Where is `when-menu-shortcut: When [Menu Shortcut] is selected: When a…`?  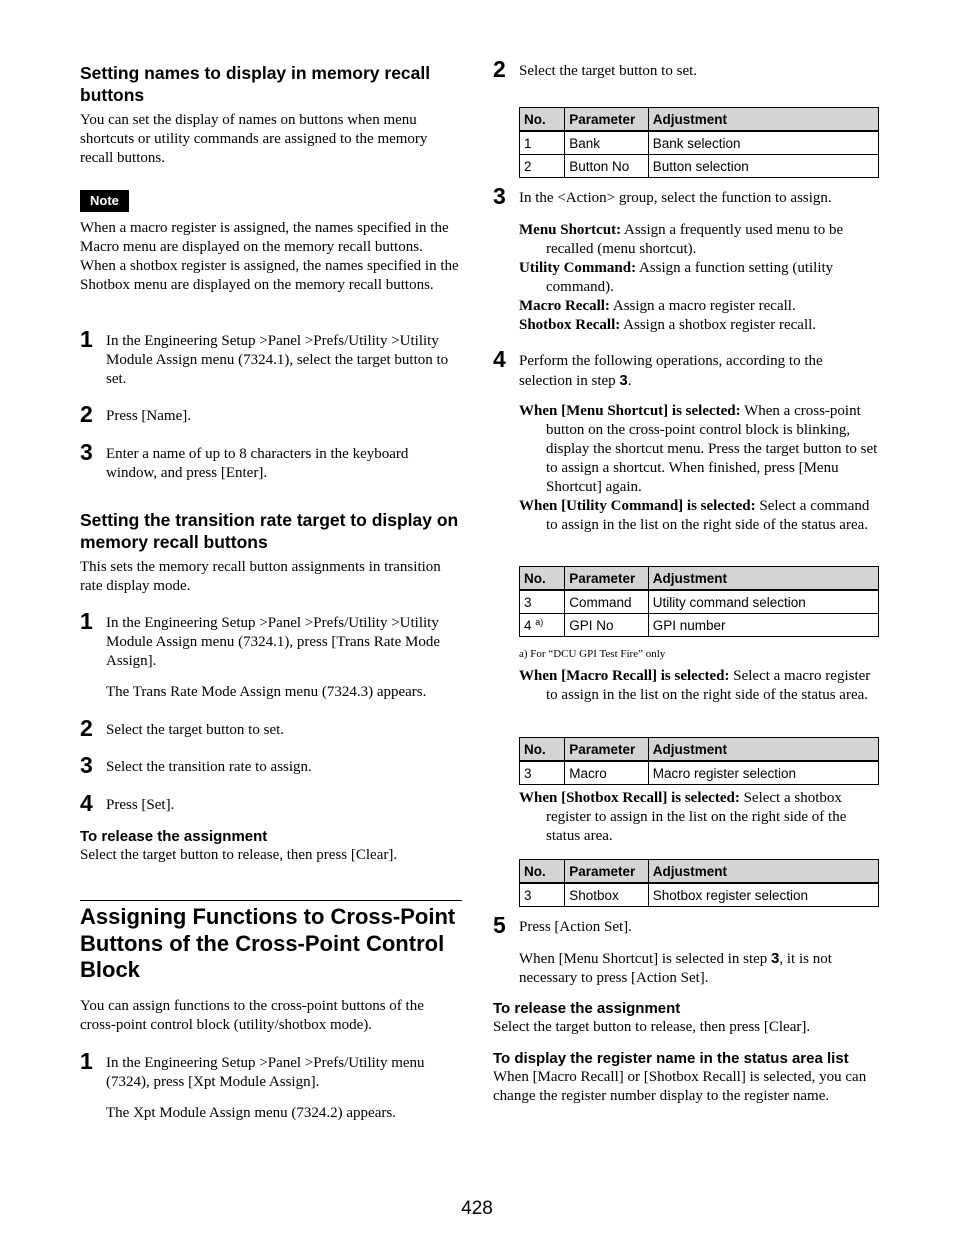 when-menu-shortcut: When [Menu Shortcut] is selected: When a… is located at coordinates (699, 449).